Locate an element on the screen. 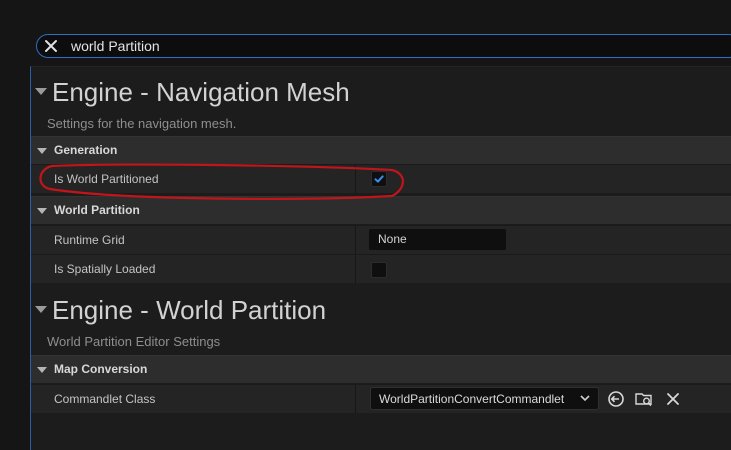 This screenshot has height=450, width=731. section-description: Settings for the navigation mesh. is located at coordinates (142, 123).